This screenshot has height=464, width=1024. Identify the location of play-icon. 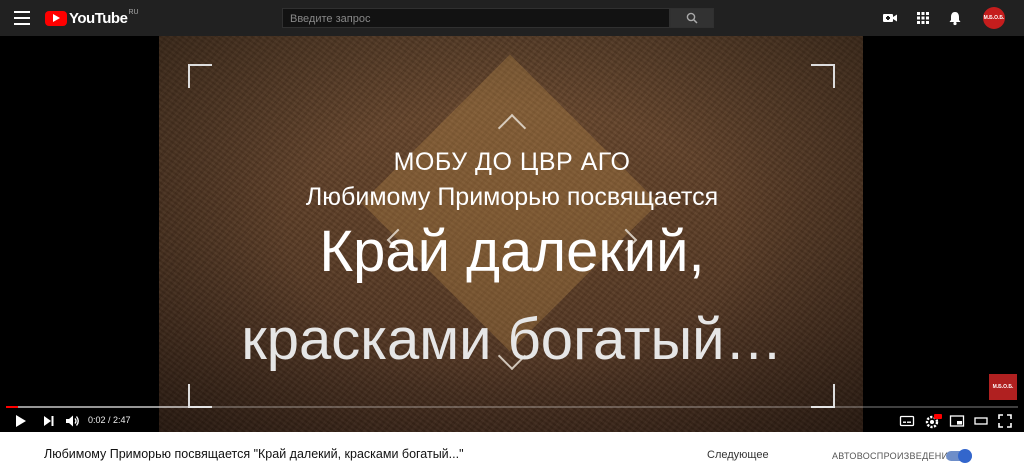
(21, 421).